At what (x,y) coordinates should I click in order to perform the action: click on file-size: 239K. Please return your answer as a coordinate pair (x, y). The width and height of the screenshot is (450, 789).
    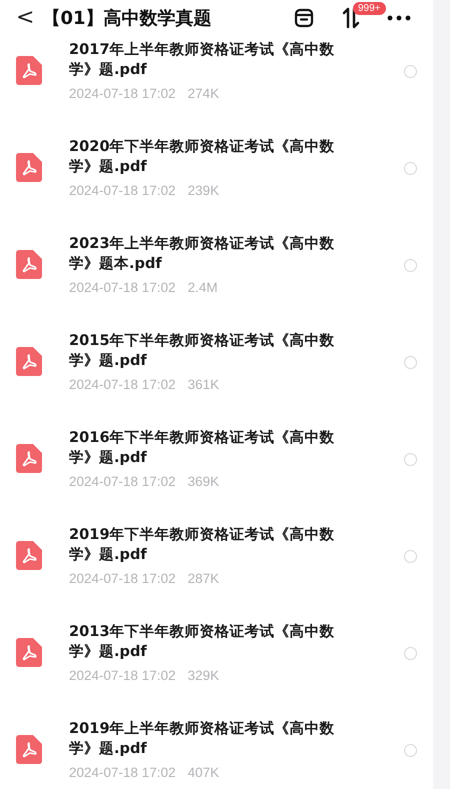
    Looking at the image, I should click on (204, 190).